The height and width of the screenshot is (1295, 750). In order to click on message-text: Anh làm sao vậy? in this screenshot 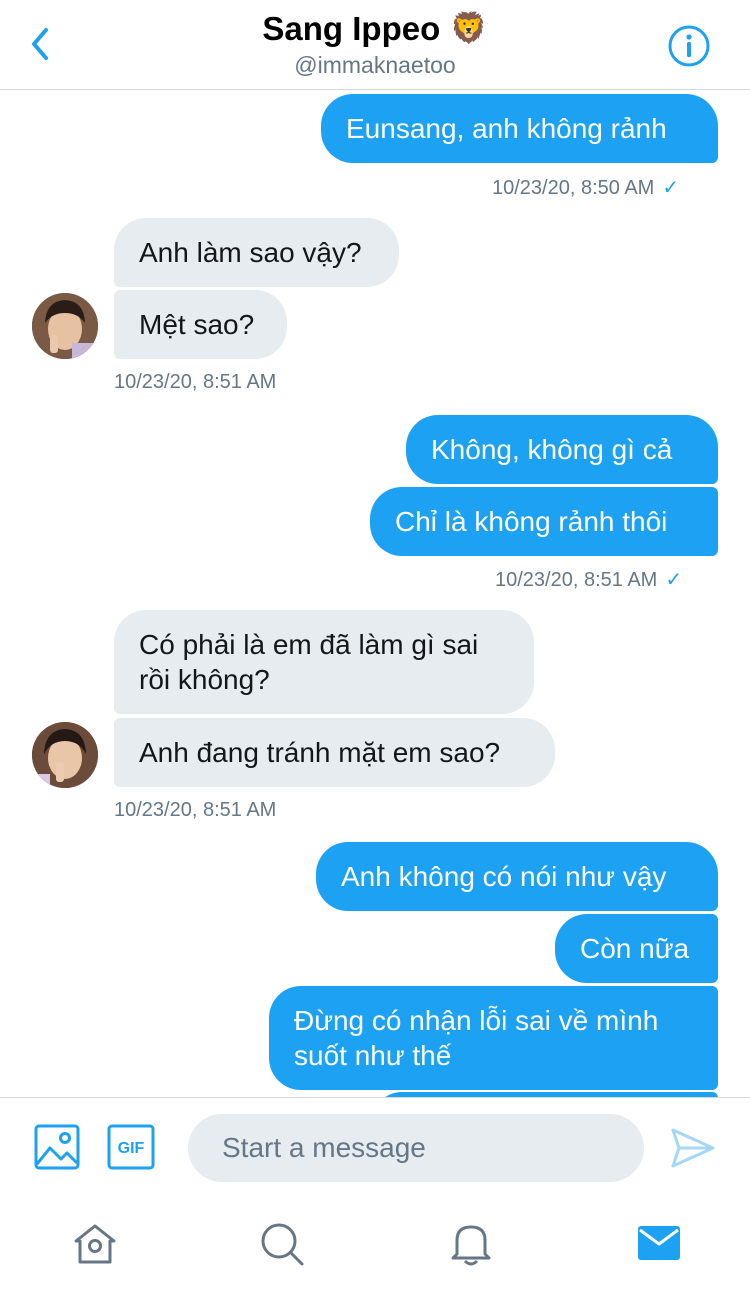, I will do `click(250, 252)`.